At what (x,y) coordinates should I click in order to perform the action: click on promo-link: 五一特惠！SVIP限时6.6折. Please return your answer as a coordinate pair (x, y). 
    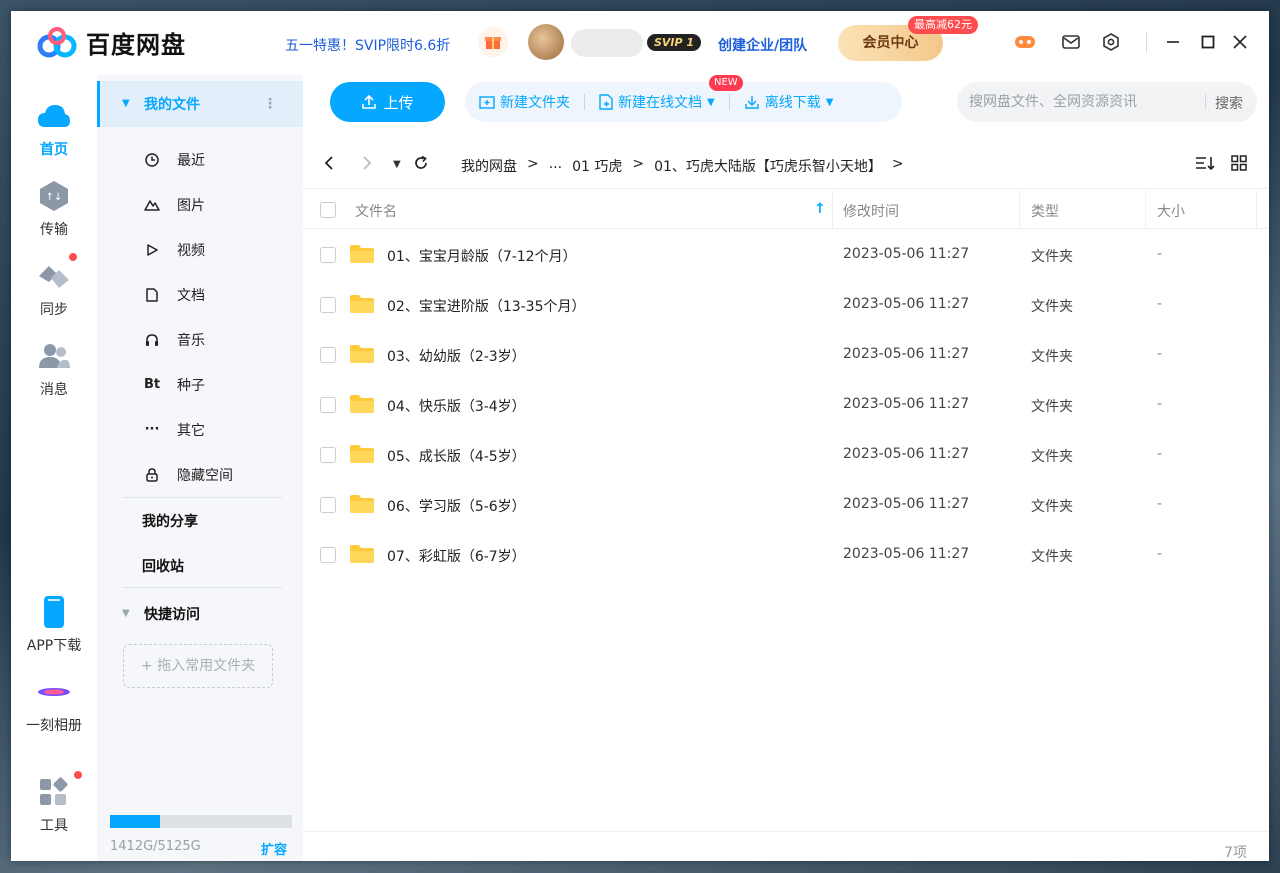
    Looking at the image, I should click on (367, 45).